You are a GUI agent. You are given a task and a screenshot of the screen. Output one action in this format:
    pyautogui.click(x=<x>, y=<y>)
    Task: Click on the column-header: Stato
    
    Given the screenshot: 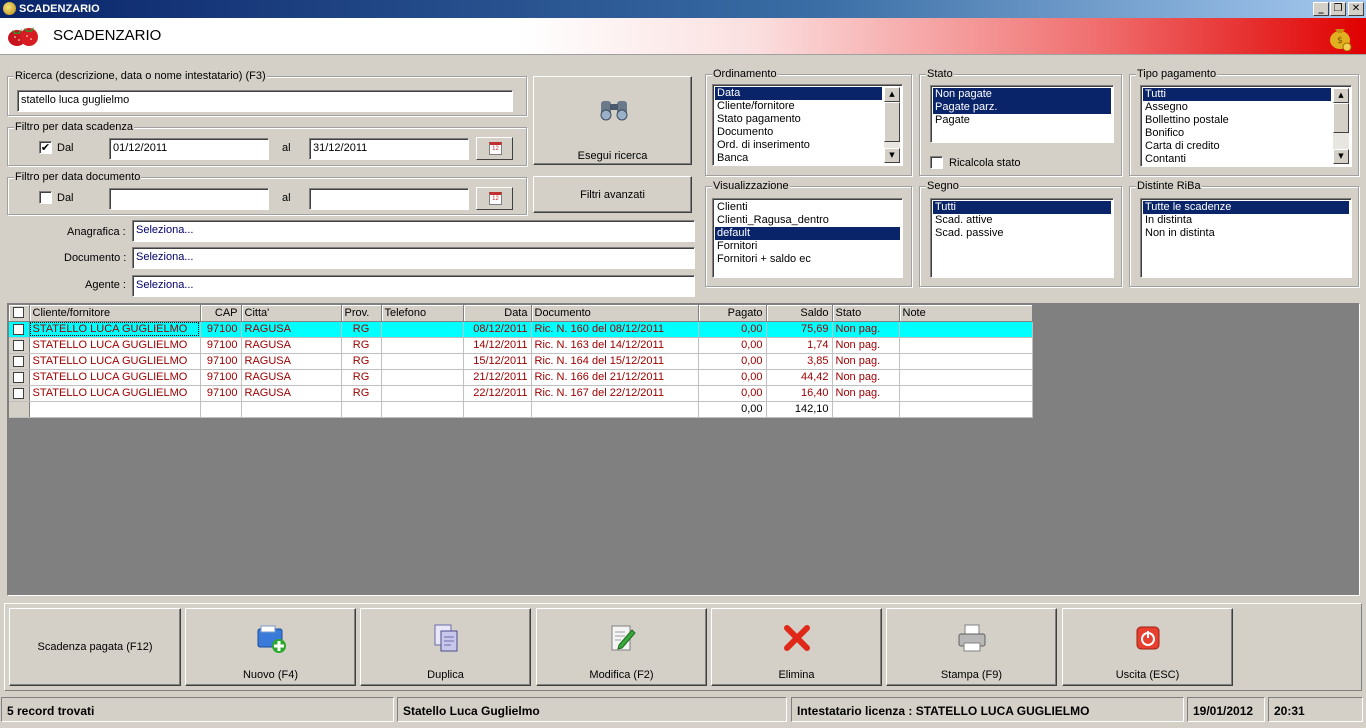 What is the action you would take?
    pyautogui.click(x=866, y=313)
    